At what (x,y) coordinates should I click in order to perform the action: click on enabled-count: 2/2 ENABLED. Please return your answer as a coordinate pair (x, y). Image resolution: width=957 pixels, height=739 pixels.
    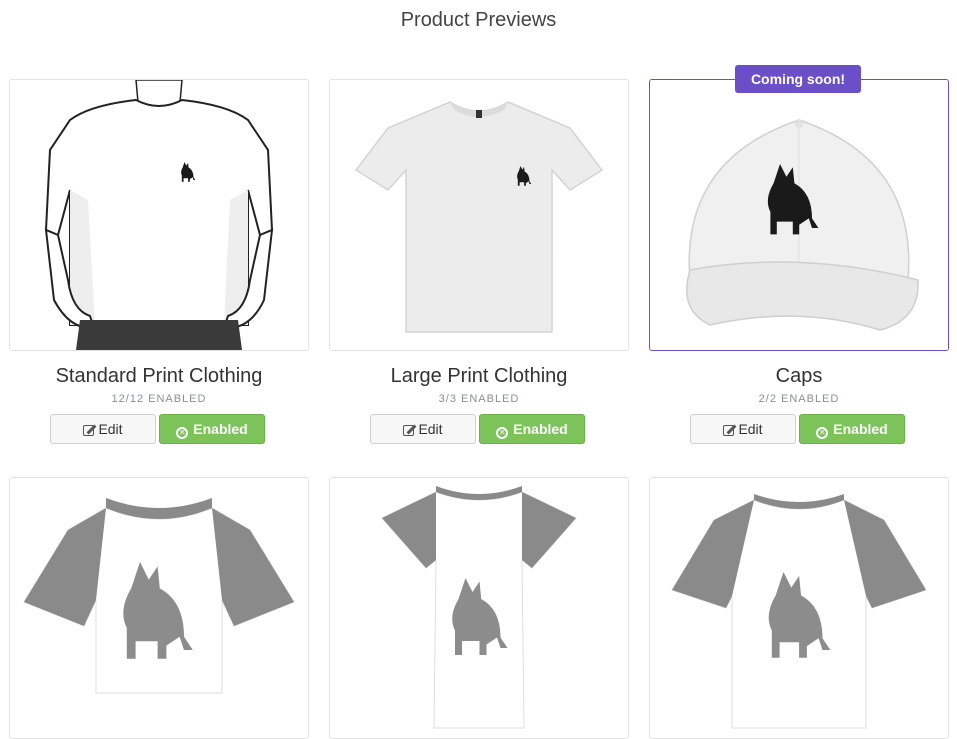
    Looking at the image, I should click on (799, 399).